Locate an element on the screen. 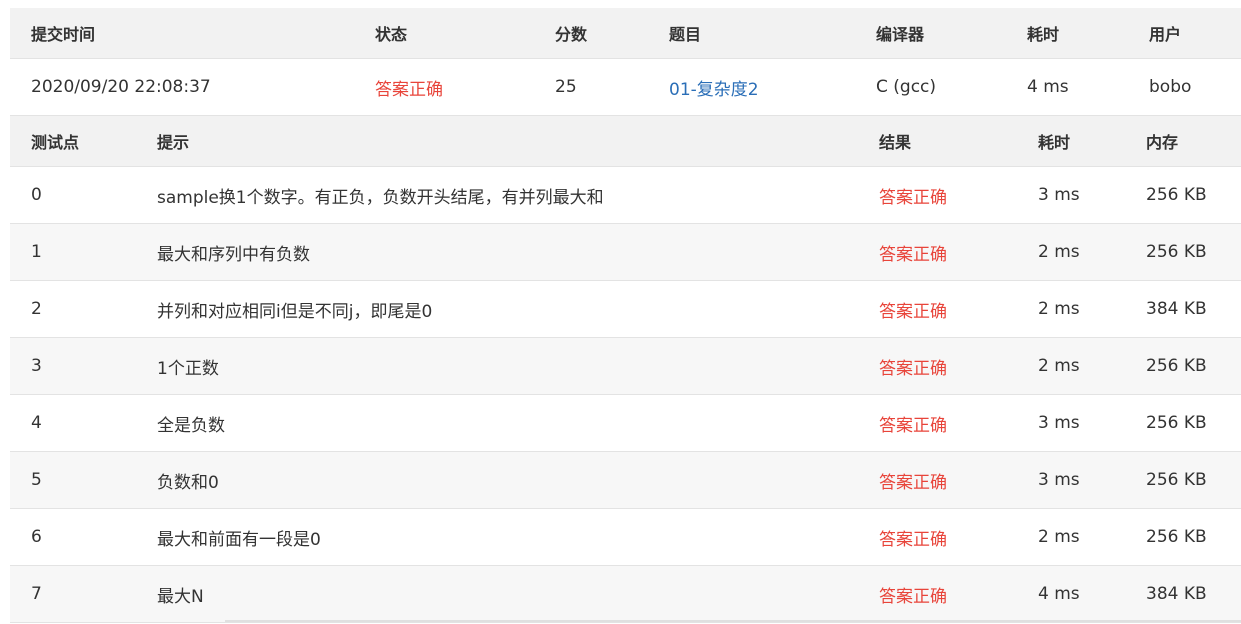  score-value: 25 is located at coordinates (566, 87).